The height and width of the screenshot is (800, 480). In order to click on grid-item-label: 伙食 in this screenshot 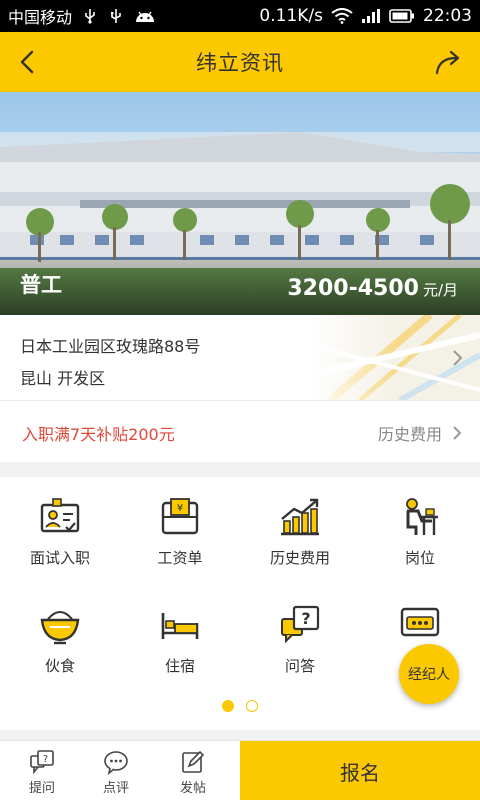, I will do `click(59, 666)`.